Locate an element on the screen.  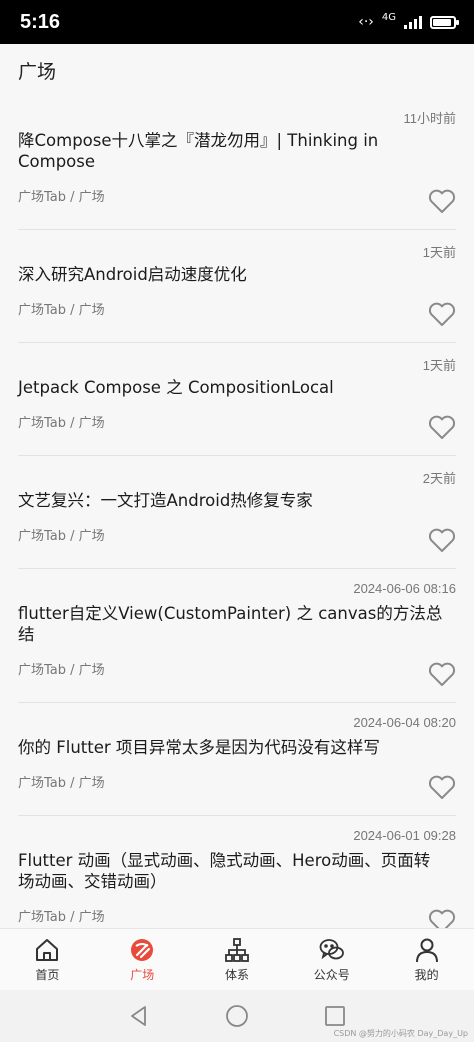
network-label: 4G is located at coordinates (388, 17).